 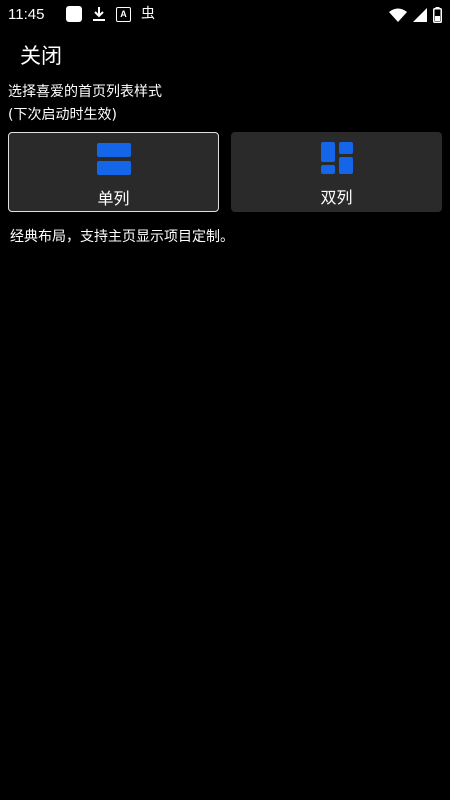 What do you see at coordinates (99, 14) in the screenshot?
I see `download-icon` at bounding box center [99, 14].